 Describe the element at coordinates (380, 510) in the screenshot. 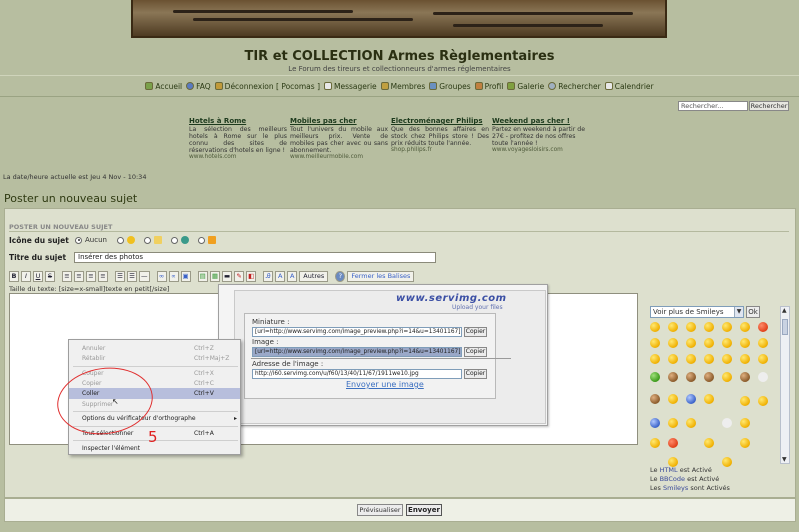

I see `preview-button: Prévisualiser` at that location.